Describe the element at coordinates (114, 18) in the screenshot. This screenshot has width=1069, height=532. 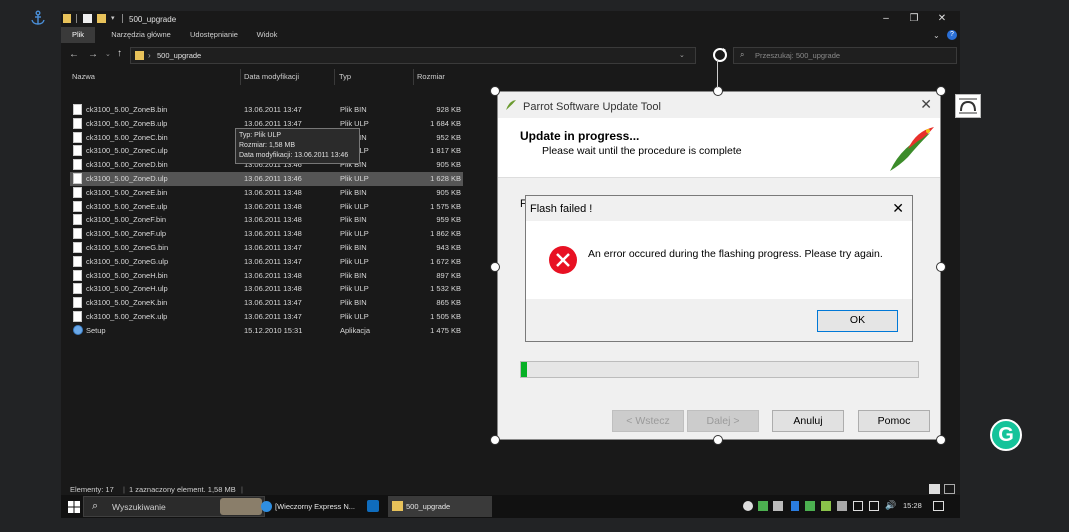
I see `quick-access-dropdown-icon: ▾` at that location.